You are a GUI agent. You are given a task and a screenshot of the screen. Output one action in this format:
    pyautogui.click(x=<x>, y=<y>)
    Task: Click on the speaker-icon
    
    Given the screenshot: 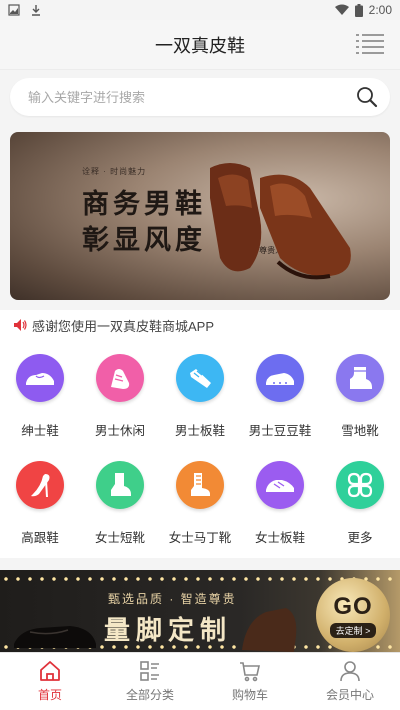 What is the action you would take?
    pyautogui.click(x=20, y=325)
    